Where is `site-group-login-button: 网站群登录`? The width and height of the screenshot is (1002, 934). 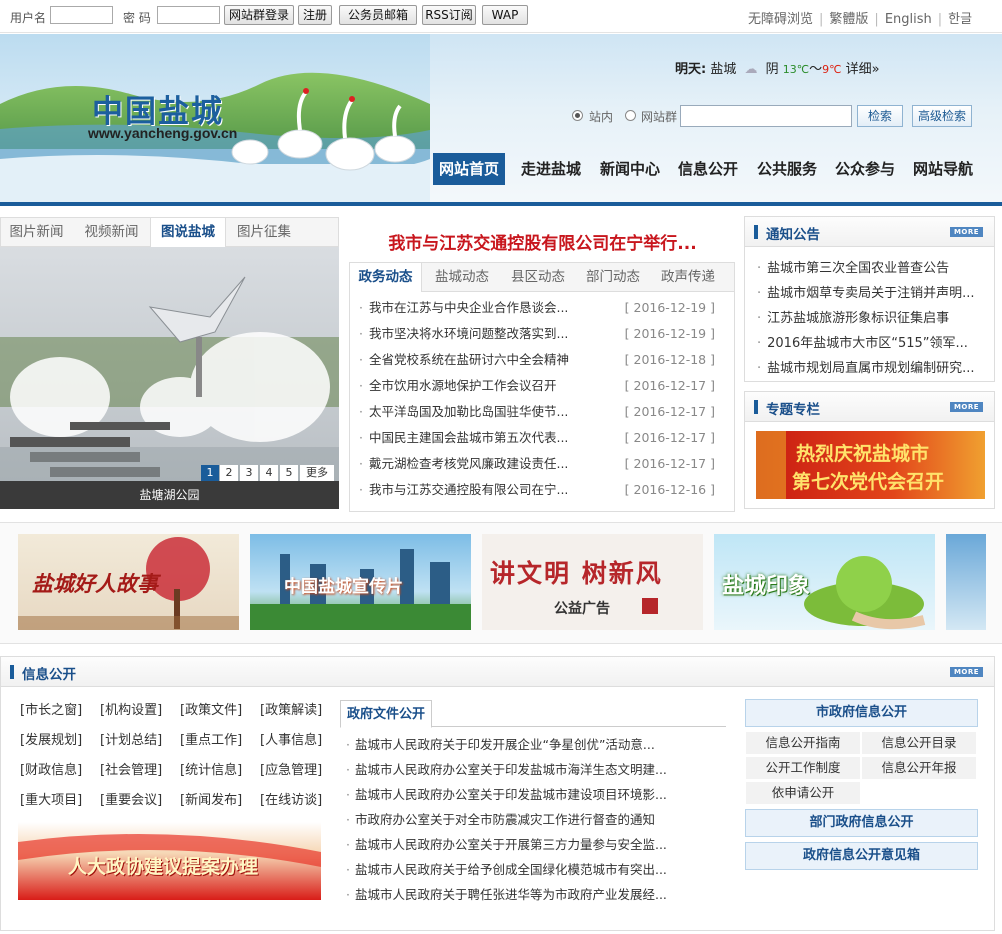
site-group-login-button: 网站群登录 is located at coordinates (259, 15).